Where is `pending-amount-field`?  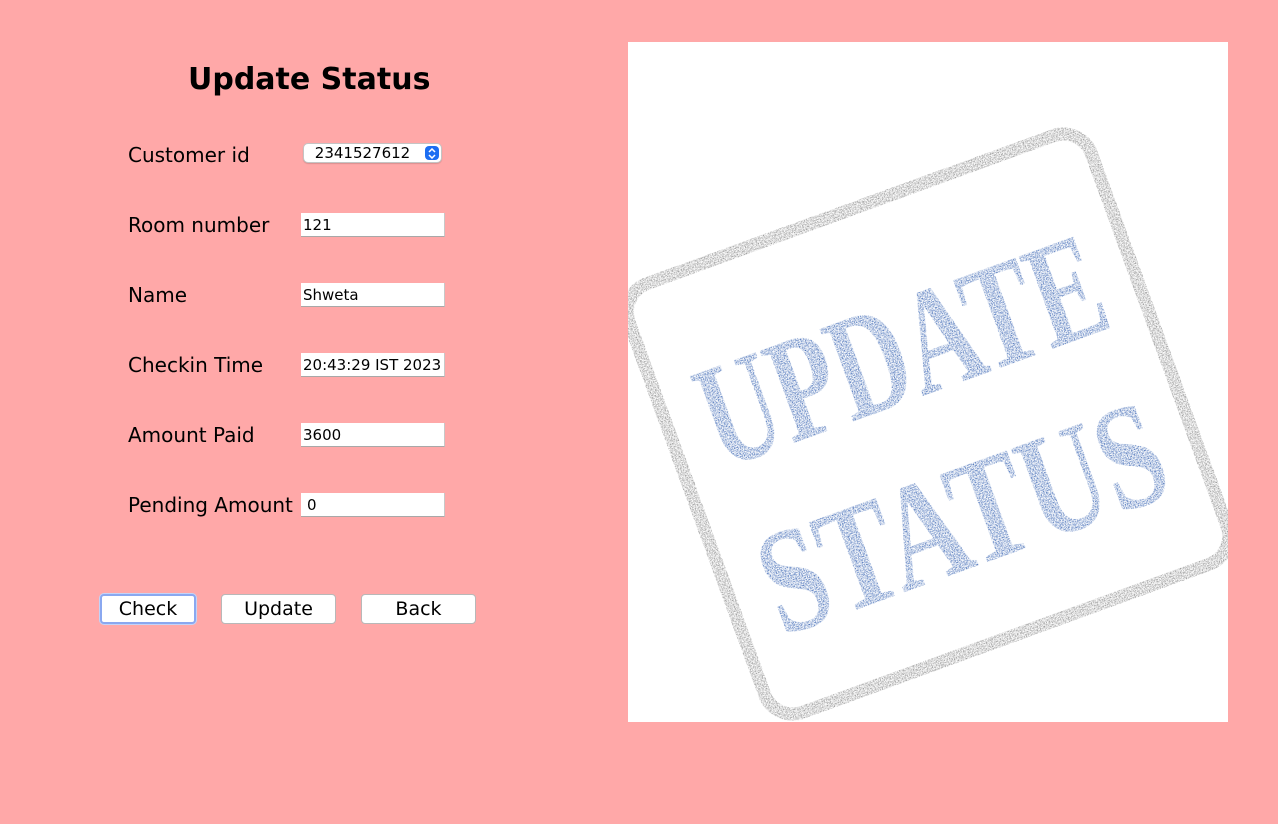 pending-amount-field is located at coordinates (373, 505).